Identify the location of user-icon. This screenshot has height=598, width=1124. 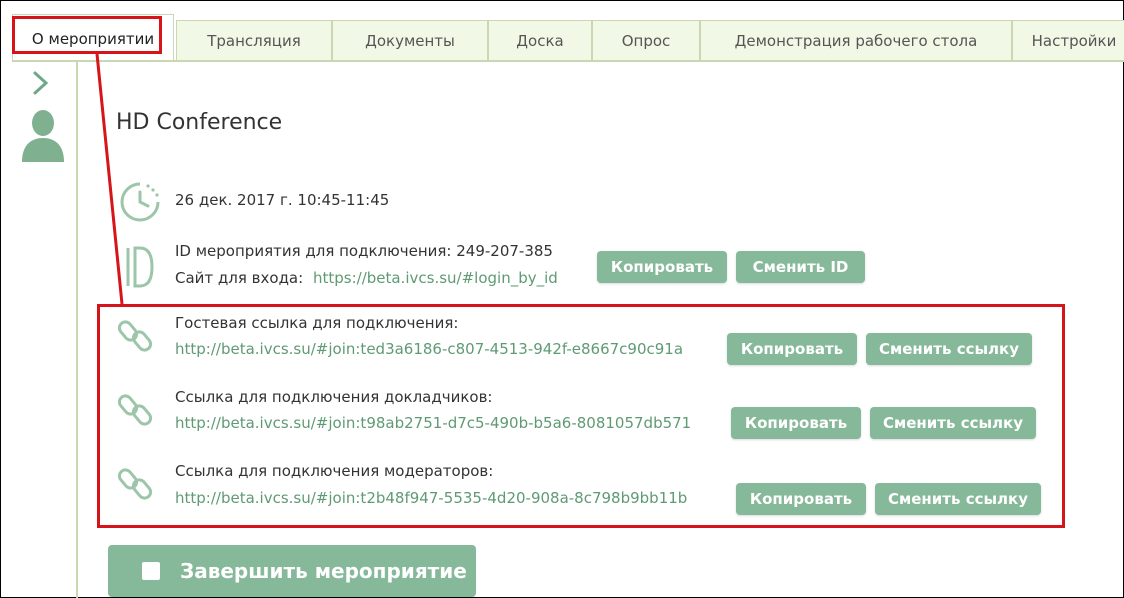
(43, 137).